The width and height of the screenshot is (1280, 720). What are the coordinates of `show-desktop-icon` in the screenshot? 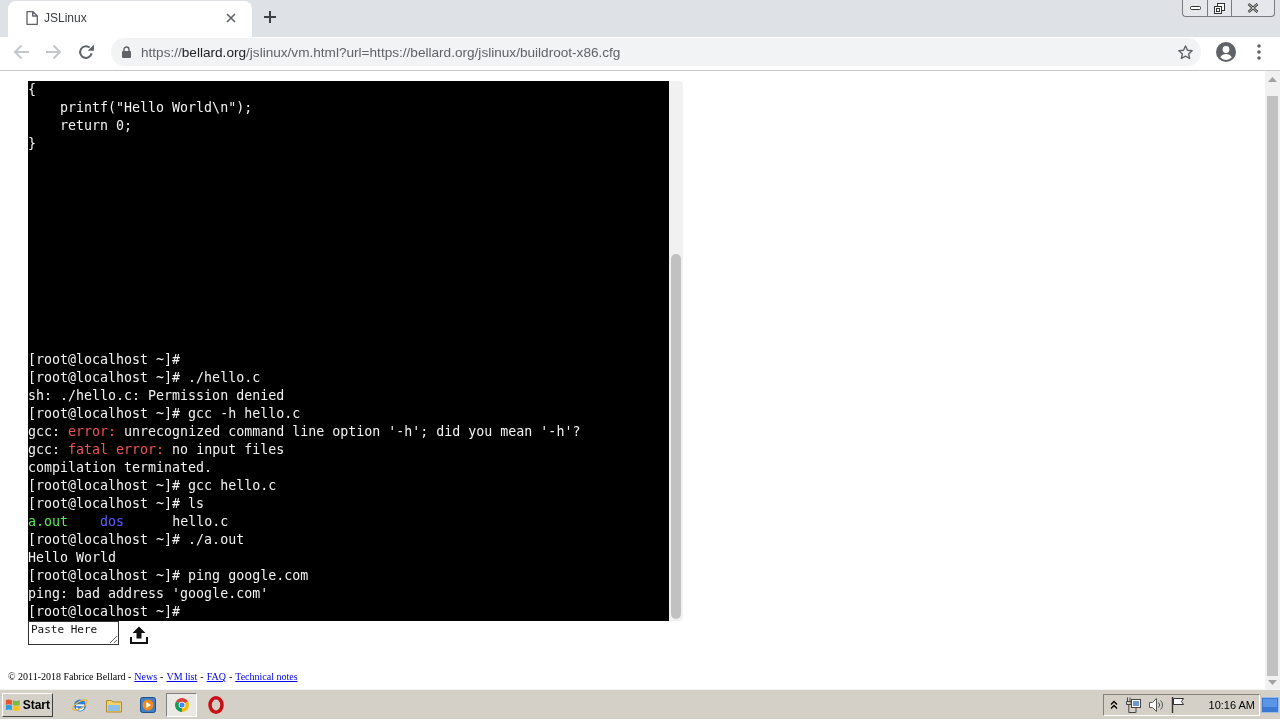 It's located at (1270, 704).